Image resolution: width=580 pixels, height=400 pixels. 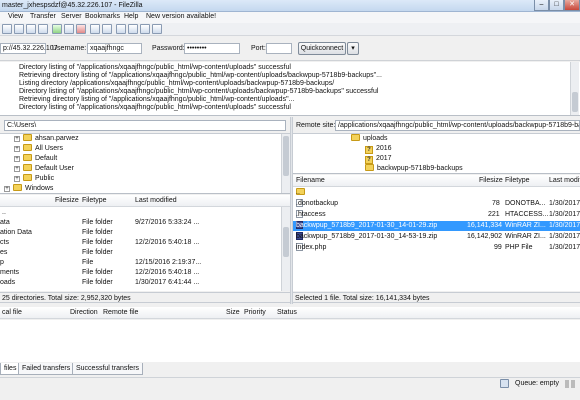 What do you see at coordinates (43, 16) in the screenshot?
I see `menu-transfer: Transfer` at bounding box center [43, 16].